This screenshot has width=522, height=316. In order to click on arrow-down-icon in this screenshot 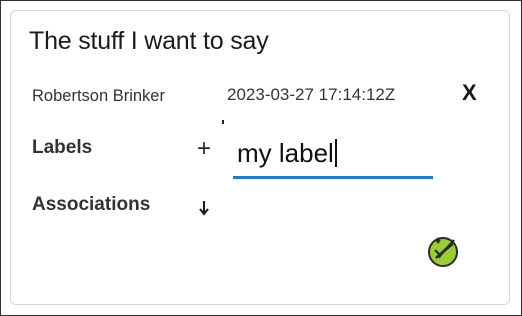, I will do `click(204, 206)`.